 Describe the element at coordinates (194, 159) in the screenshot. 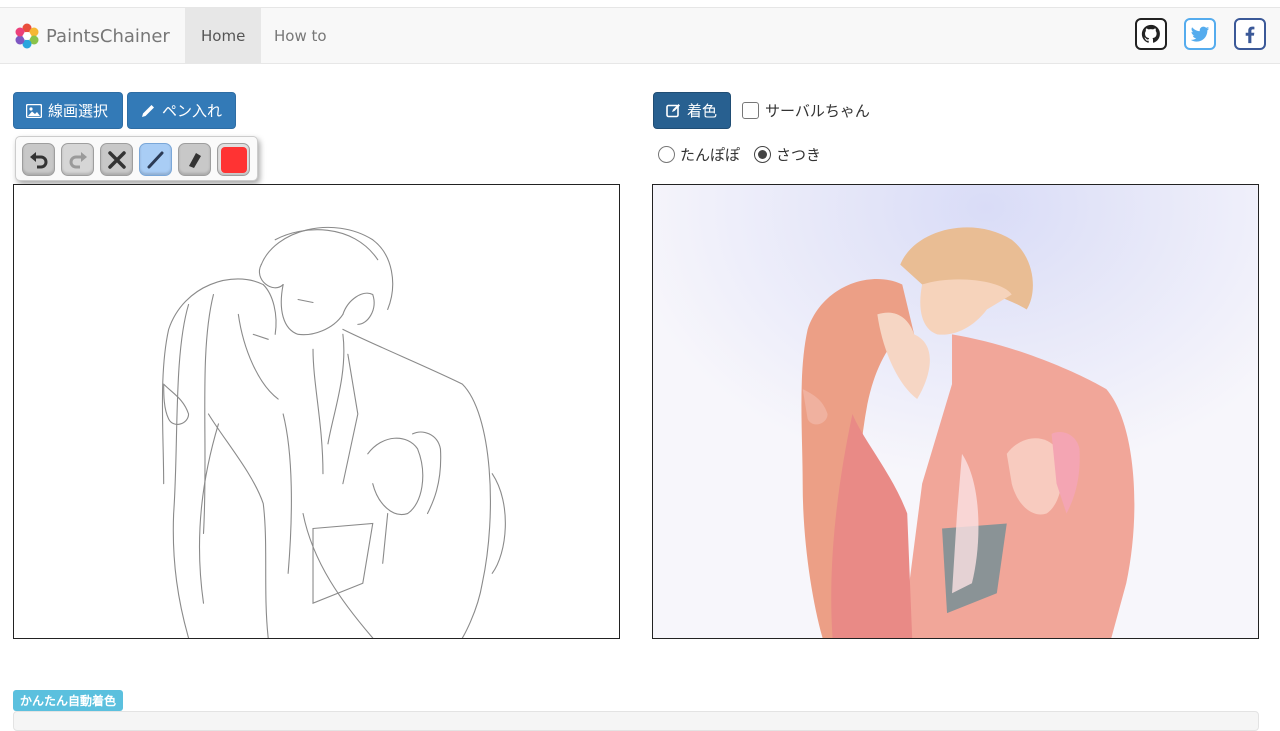

I see `eraser-icon` at that location.